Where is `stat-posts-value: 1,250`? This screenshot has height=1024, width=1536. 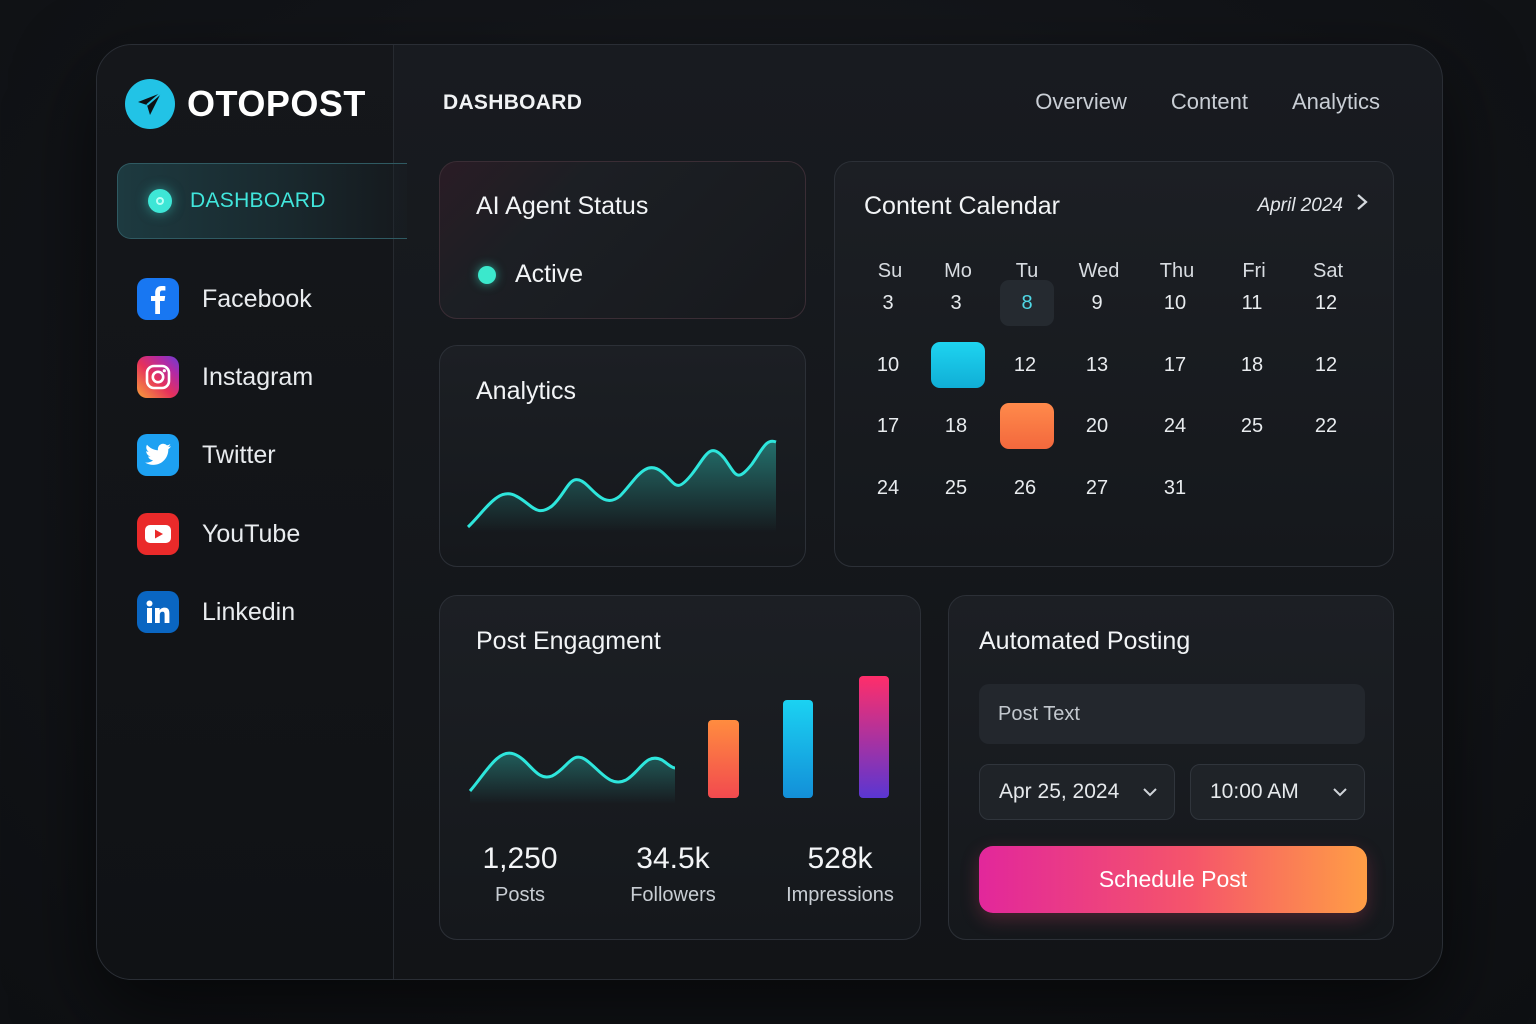 stat-posts-value: 1,250 is located at coordinates (520, 858).